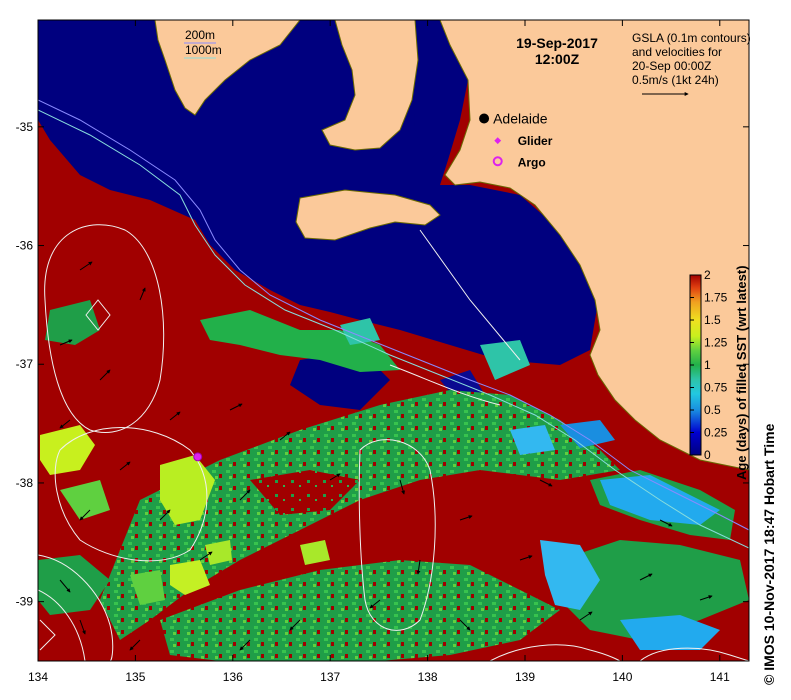 The image size is (791, 700). Describe the element at coordinates (200, 35) in the screenshot. I see `bathy-legend-200m: 200m` at that location.